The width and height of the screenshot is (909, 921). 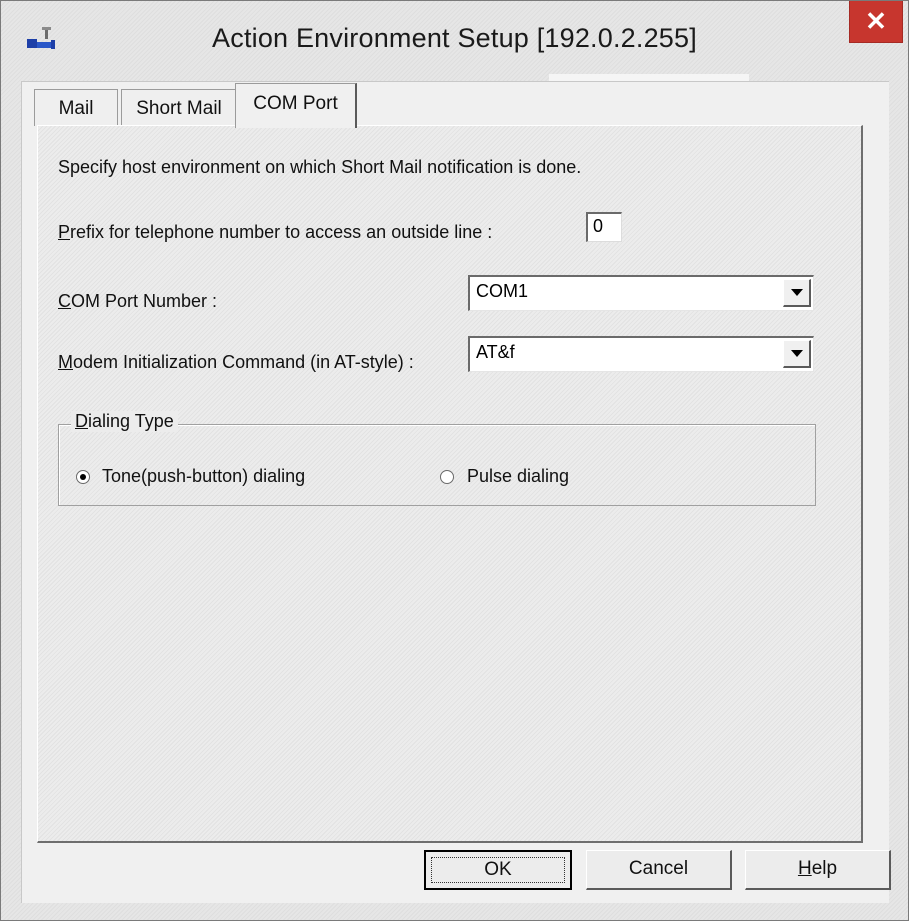 I want to click on focus-rectangle, so click(x=498, y=870).